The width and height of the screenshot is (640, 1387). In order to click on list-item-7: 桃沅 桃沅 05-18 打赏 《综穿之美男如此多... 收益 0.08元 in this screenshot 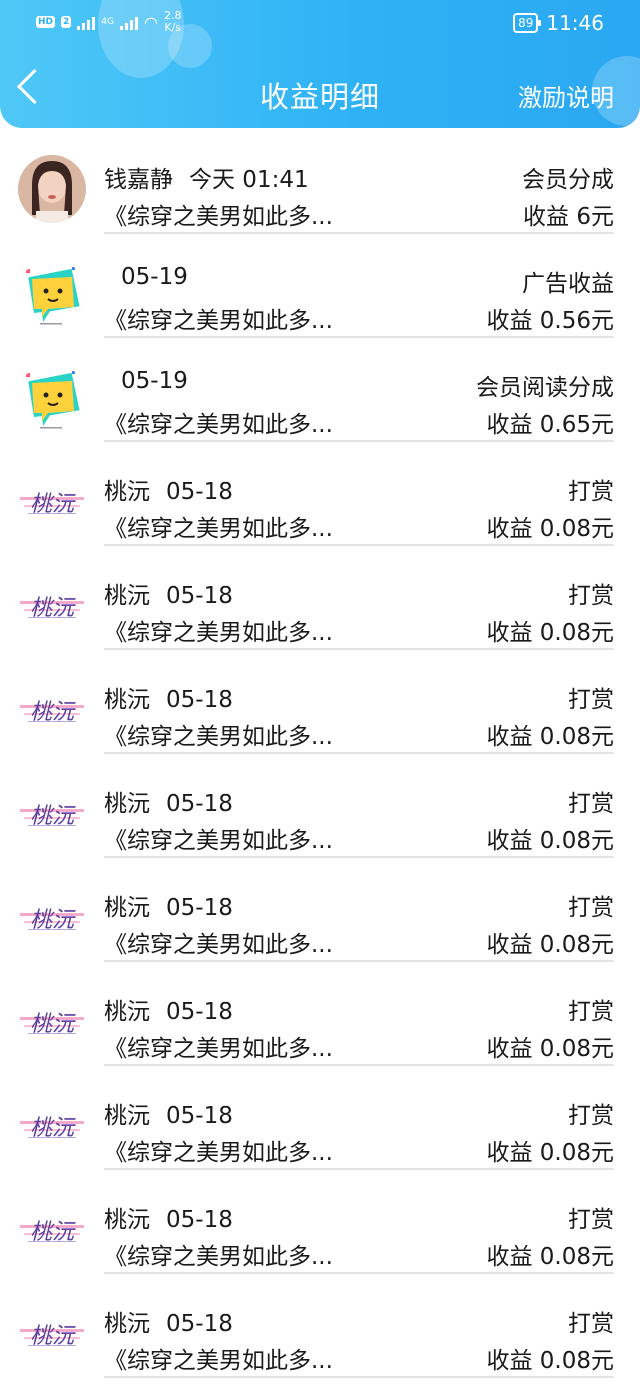, I will do `click(320, 806)`.